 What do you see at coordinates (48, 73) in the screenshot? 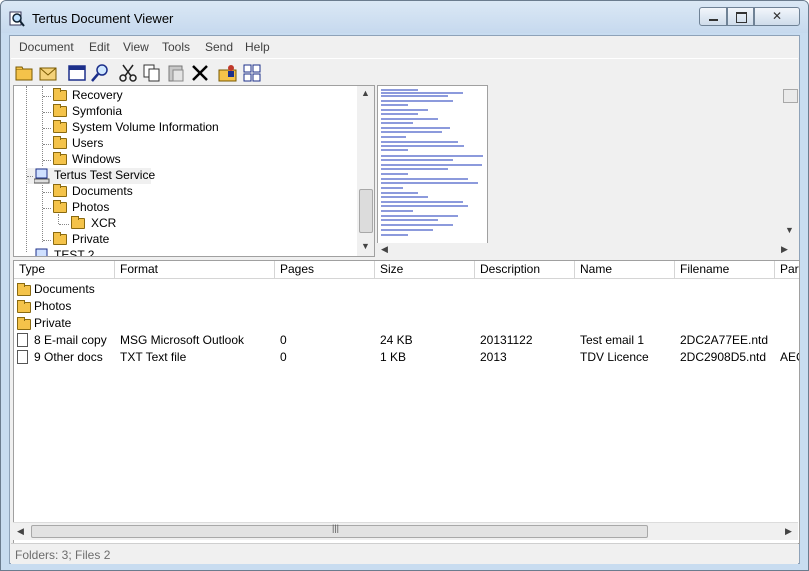
I see `open-mail-icon` at bounding box center [48, 73].